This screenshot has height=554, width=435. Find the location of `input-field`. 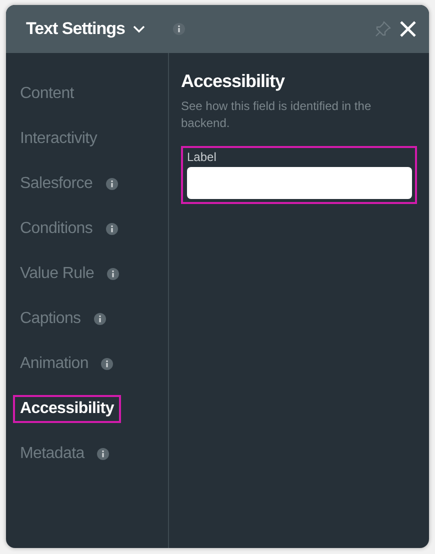

input-field is located at coordinates (299, 183).